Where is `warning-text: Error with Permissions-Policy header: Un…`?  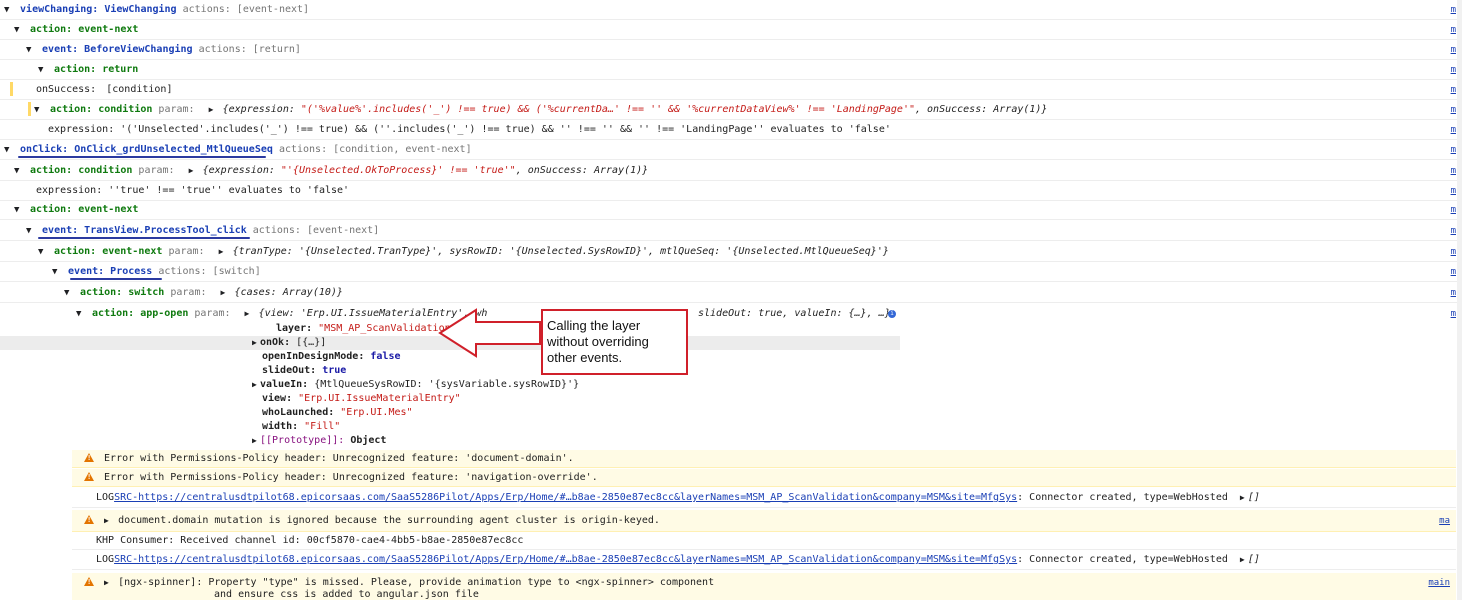
warning-text: Error with Permissions-Policy header: Un… is located at coordinates (351, 477).